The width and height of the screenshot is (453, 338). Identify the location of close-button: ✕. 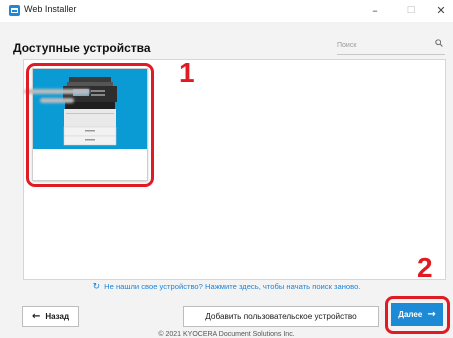
(441, 10).